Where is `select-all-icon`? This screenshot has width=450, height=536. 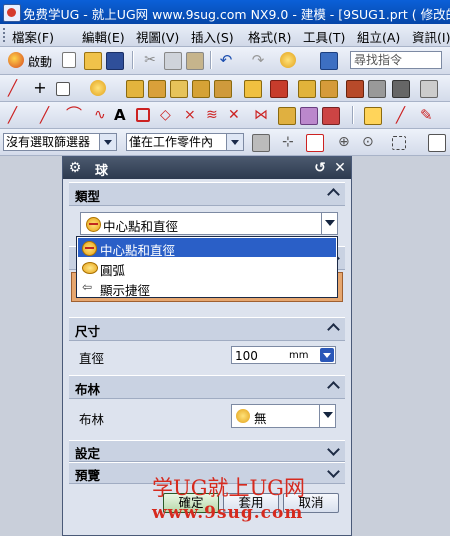
select-all-icon is located at coordinates (261, 143).